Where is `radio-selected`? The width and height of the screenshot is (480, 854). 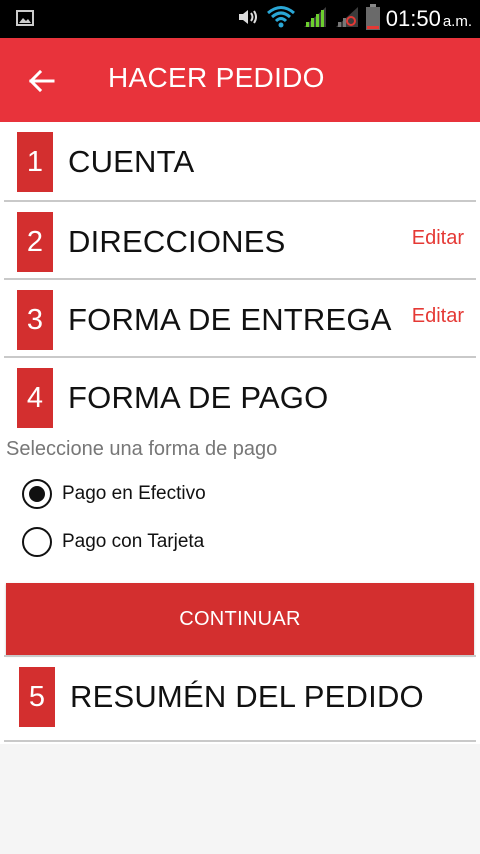 radio-selected is located at coordinates (37, 494).